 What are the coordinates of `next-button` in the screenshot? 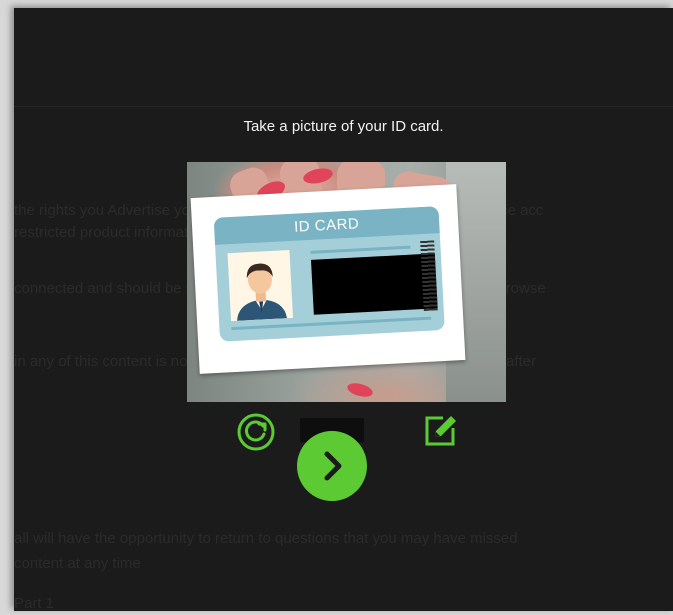 It's located at (332, 466).